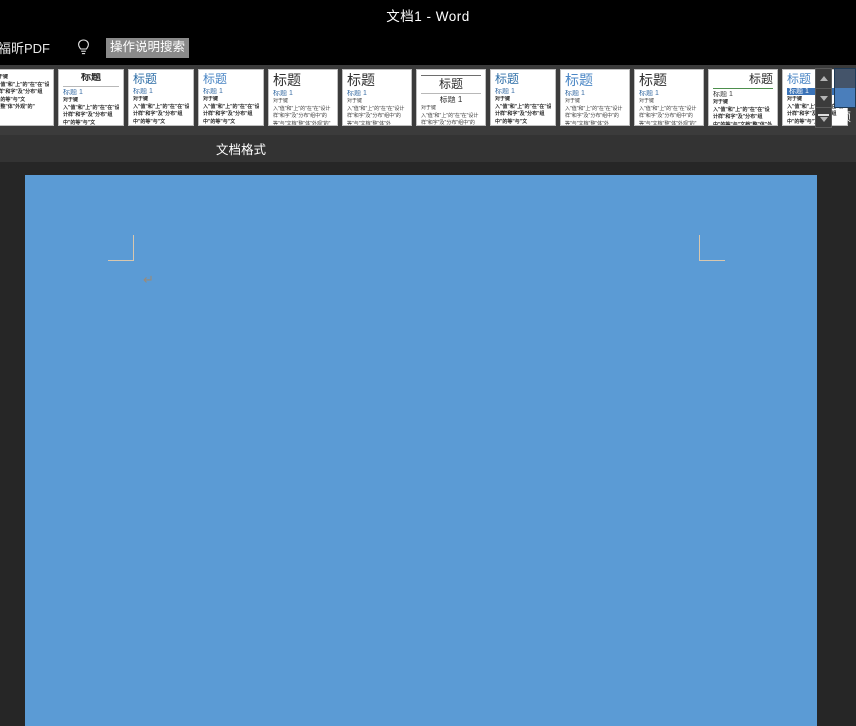  I want to click on chevron-up-icon, so click(823, 78).